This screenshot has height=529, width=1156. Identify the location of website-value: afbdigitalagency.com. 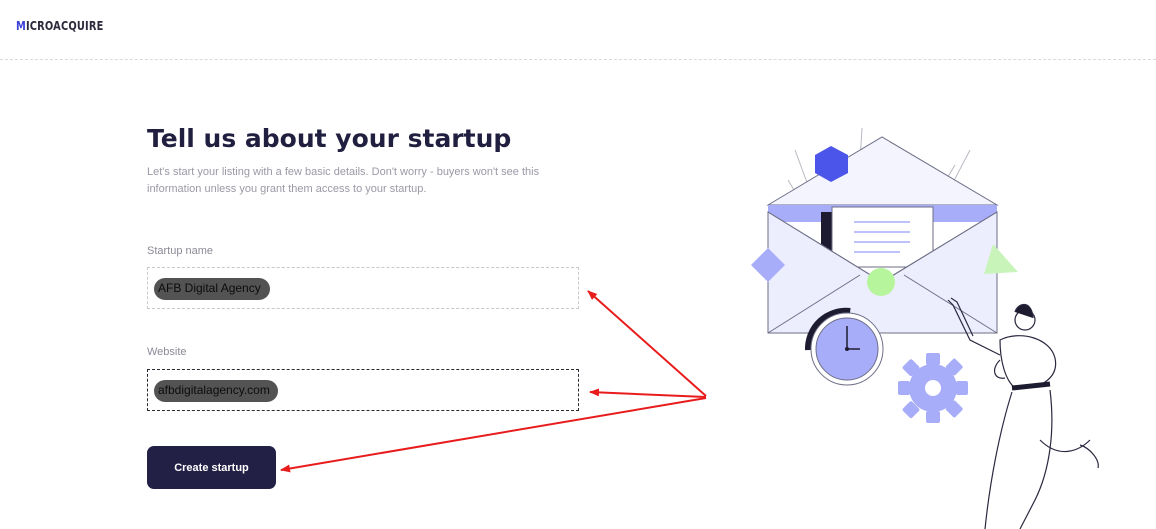
(214, 390).